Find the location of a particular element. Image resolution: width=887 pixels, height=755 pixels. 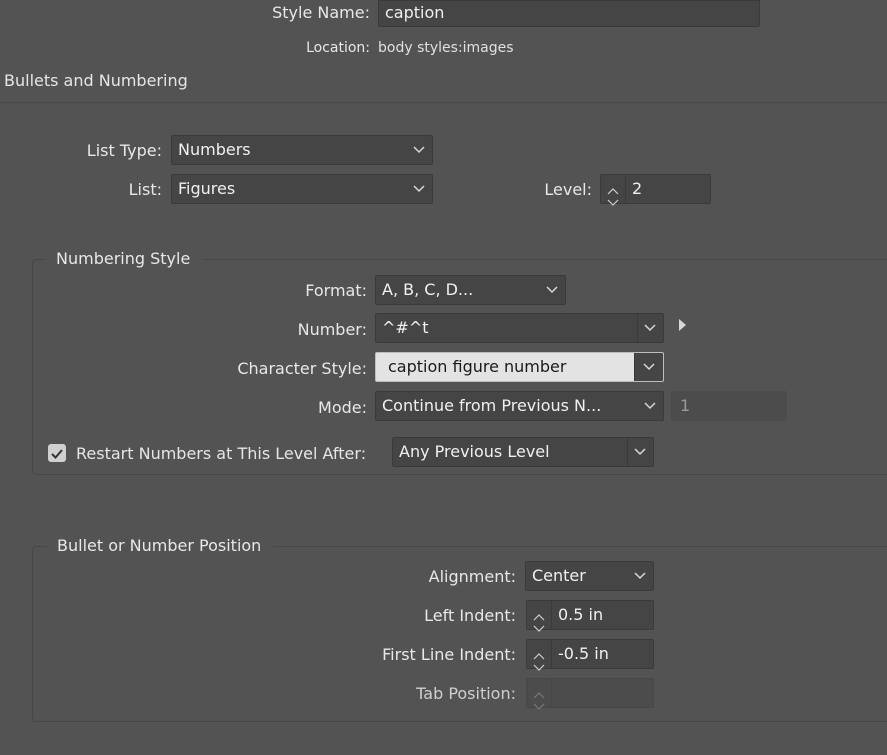

style-name-input: caption is located at coordinates (569, 13).